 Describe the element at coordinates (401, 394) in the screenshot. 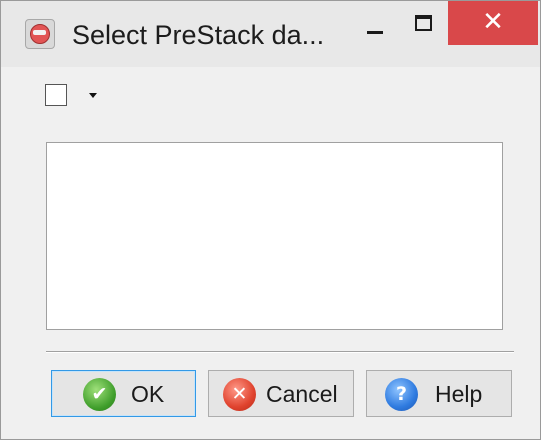

I see `help-icon: ?` at that location.